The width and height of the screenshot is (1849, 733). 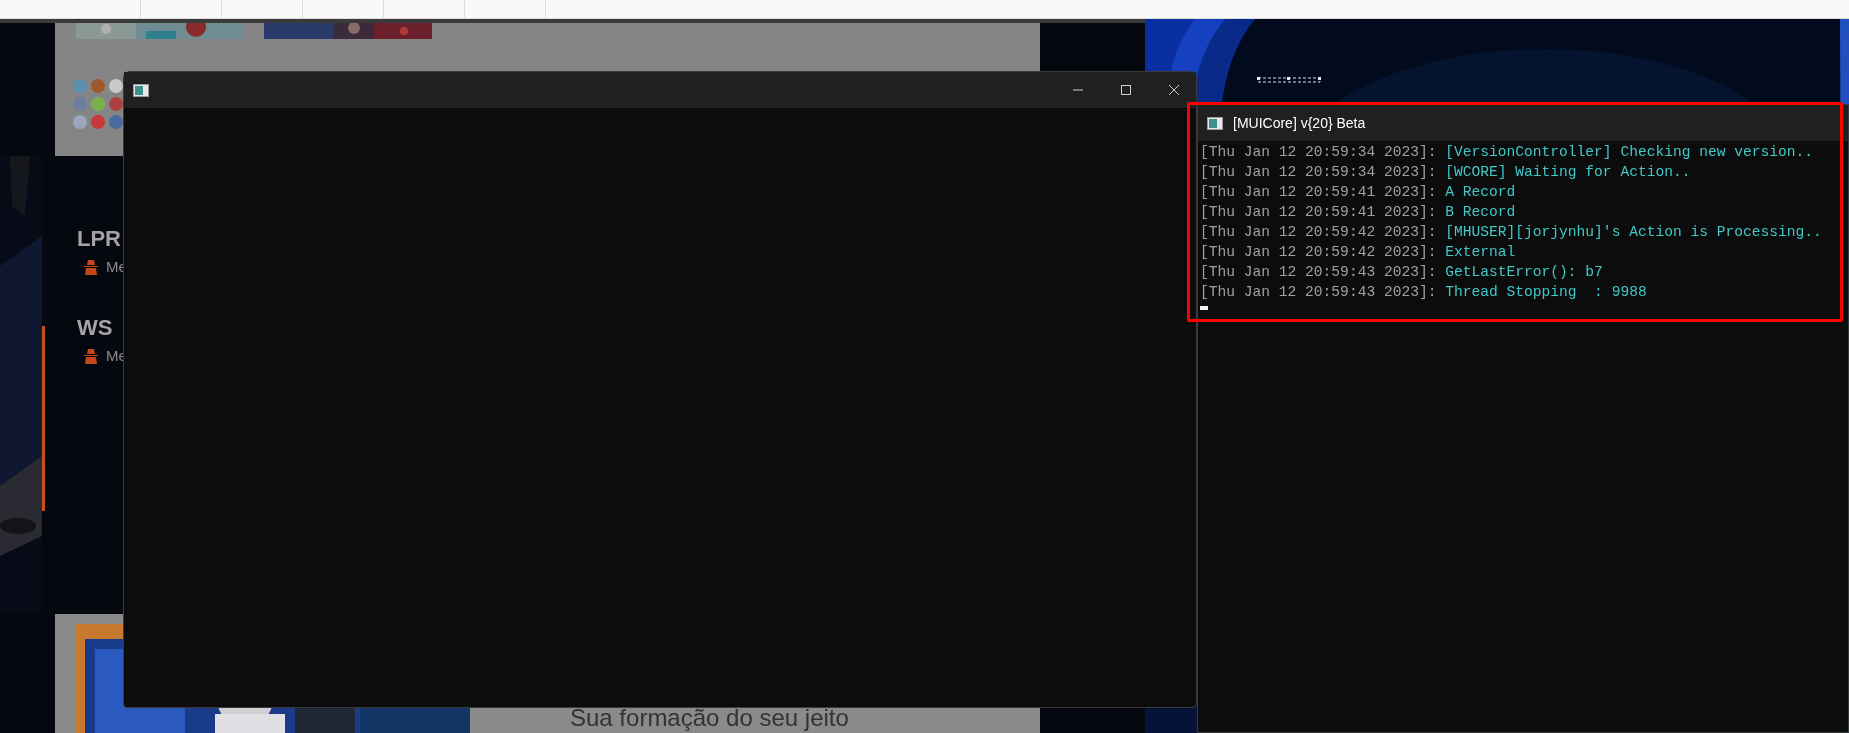 What do you see at coordinates (1523, 272) in the screenshot?
I see `log-message: GetLastError(): b7` at bounding box center [1523, 272].